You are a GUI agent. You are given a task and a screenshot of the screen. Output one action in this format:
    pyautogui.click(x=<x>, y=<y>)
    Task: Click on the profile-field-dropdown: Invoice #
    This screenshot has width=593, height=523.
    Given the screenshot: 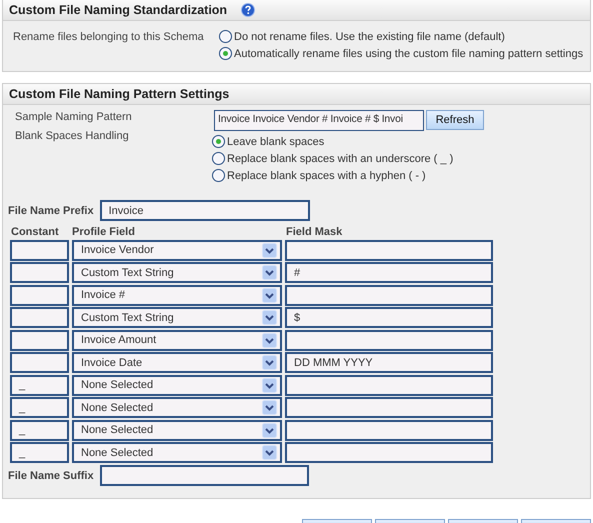 What is the action you would take?
    pyautogui.click(x=177, y=295)
    